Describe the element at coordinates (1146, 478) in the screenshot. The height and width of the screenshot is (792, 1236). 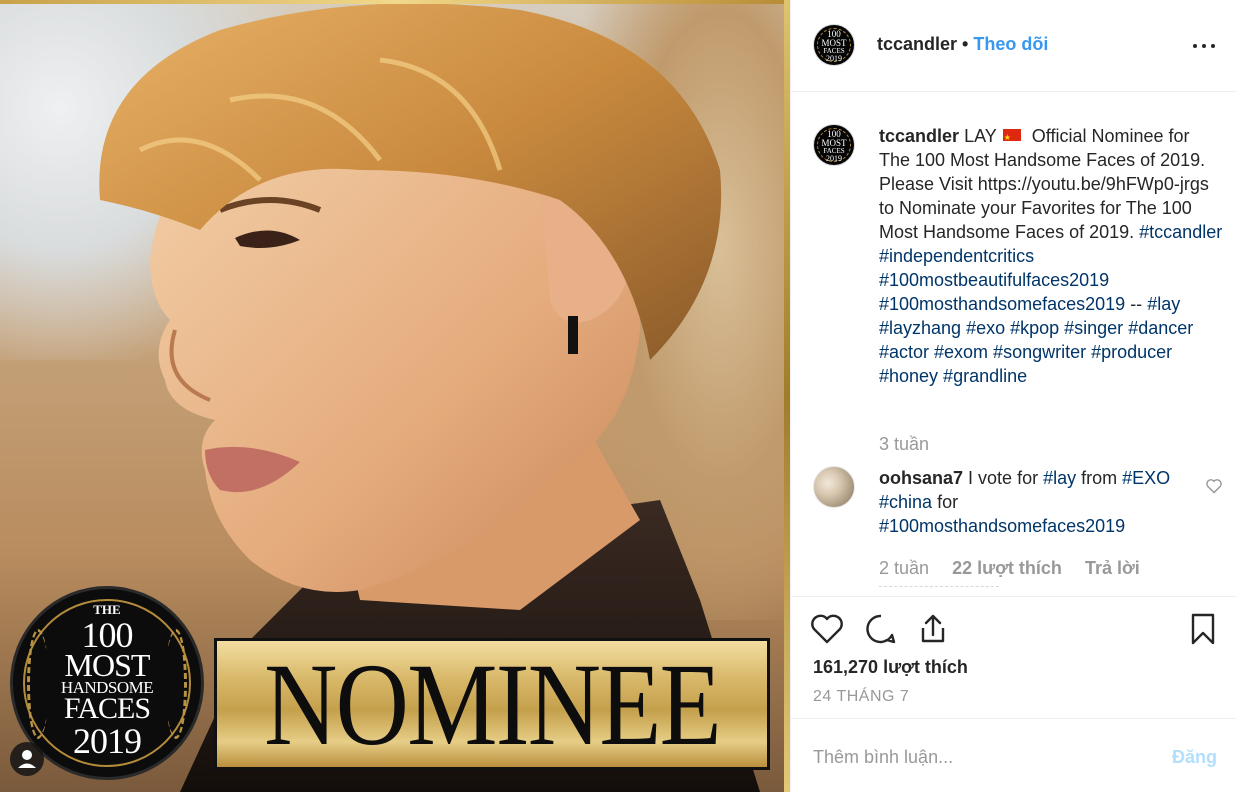
I see `comment-tag-exo: #EXO` at that location.